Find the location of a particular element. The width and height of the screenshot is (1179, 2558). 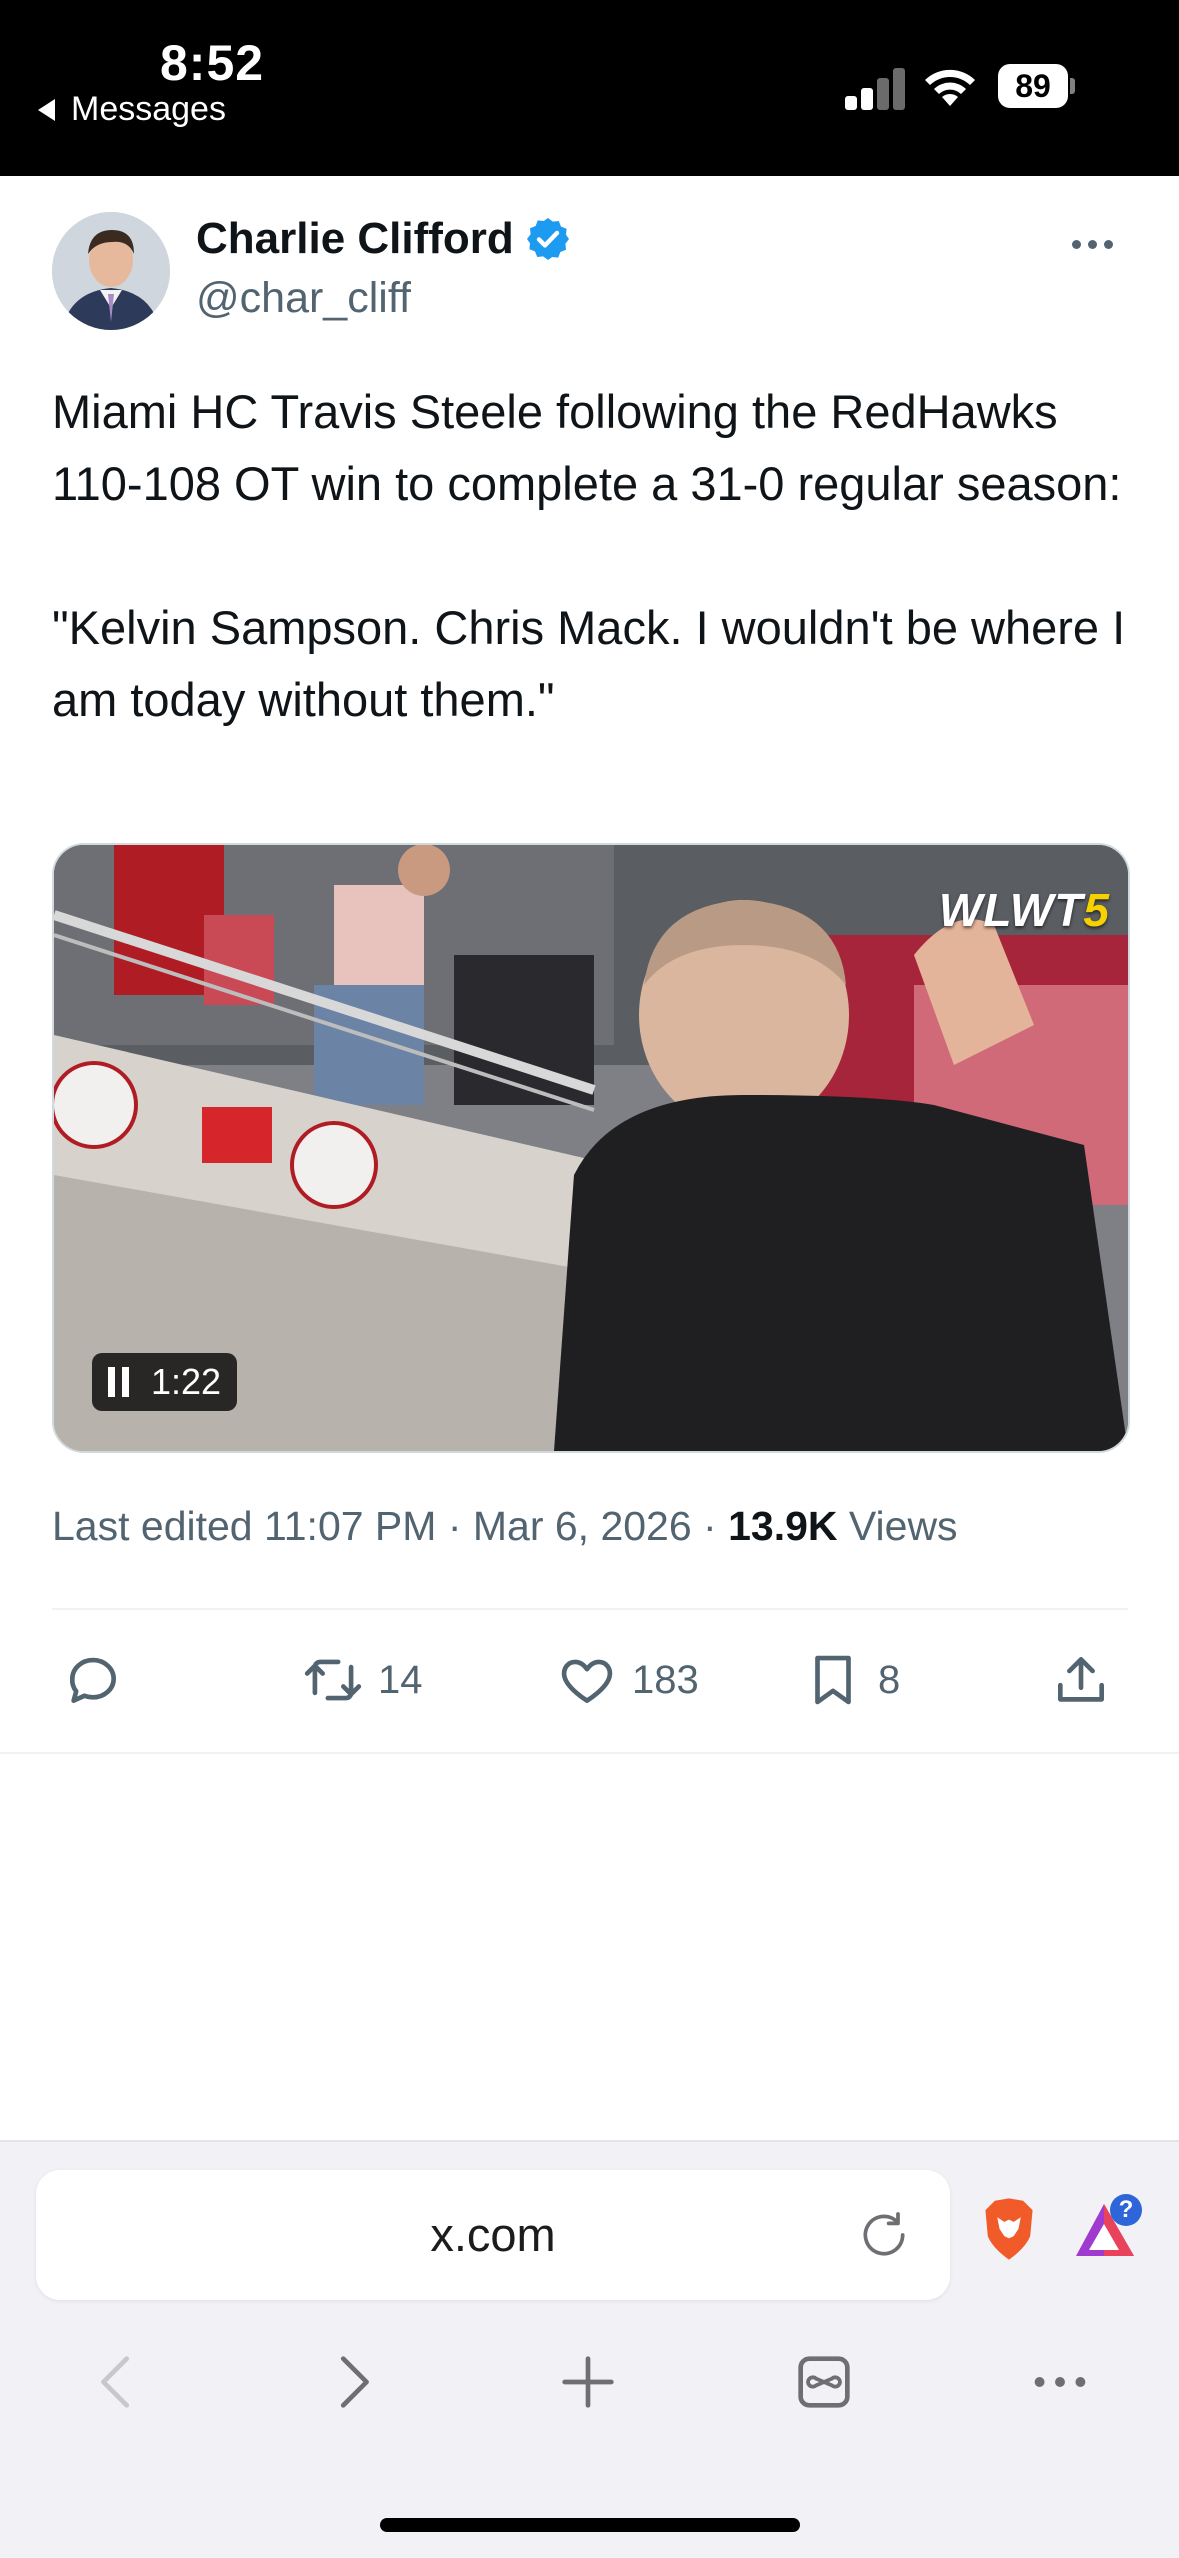

clock: 8:52 is located at coordinates (212, 63).